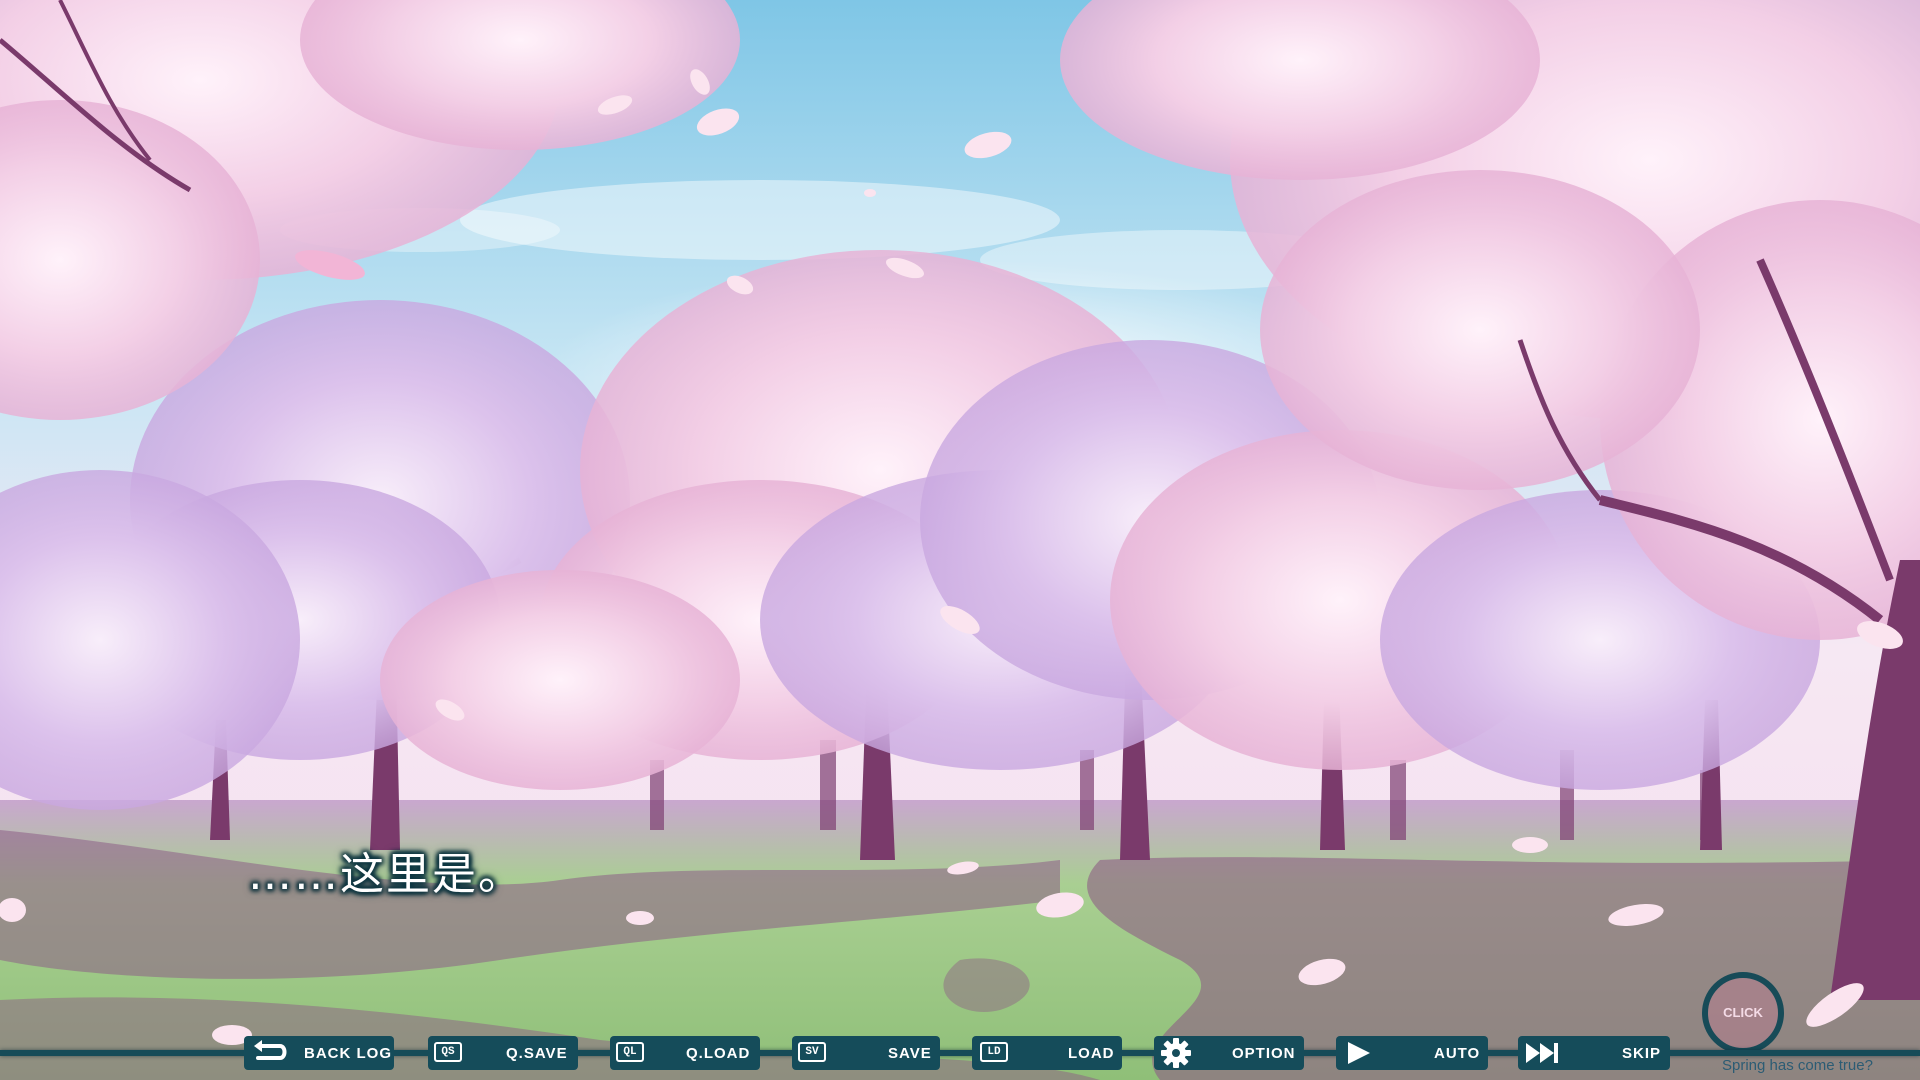  I want to click on save-button: SV SAVE, so click(866, 1053).